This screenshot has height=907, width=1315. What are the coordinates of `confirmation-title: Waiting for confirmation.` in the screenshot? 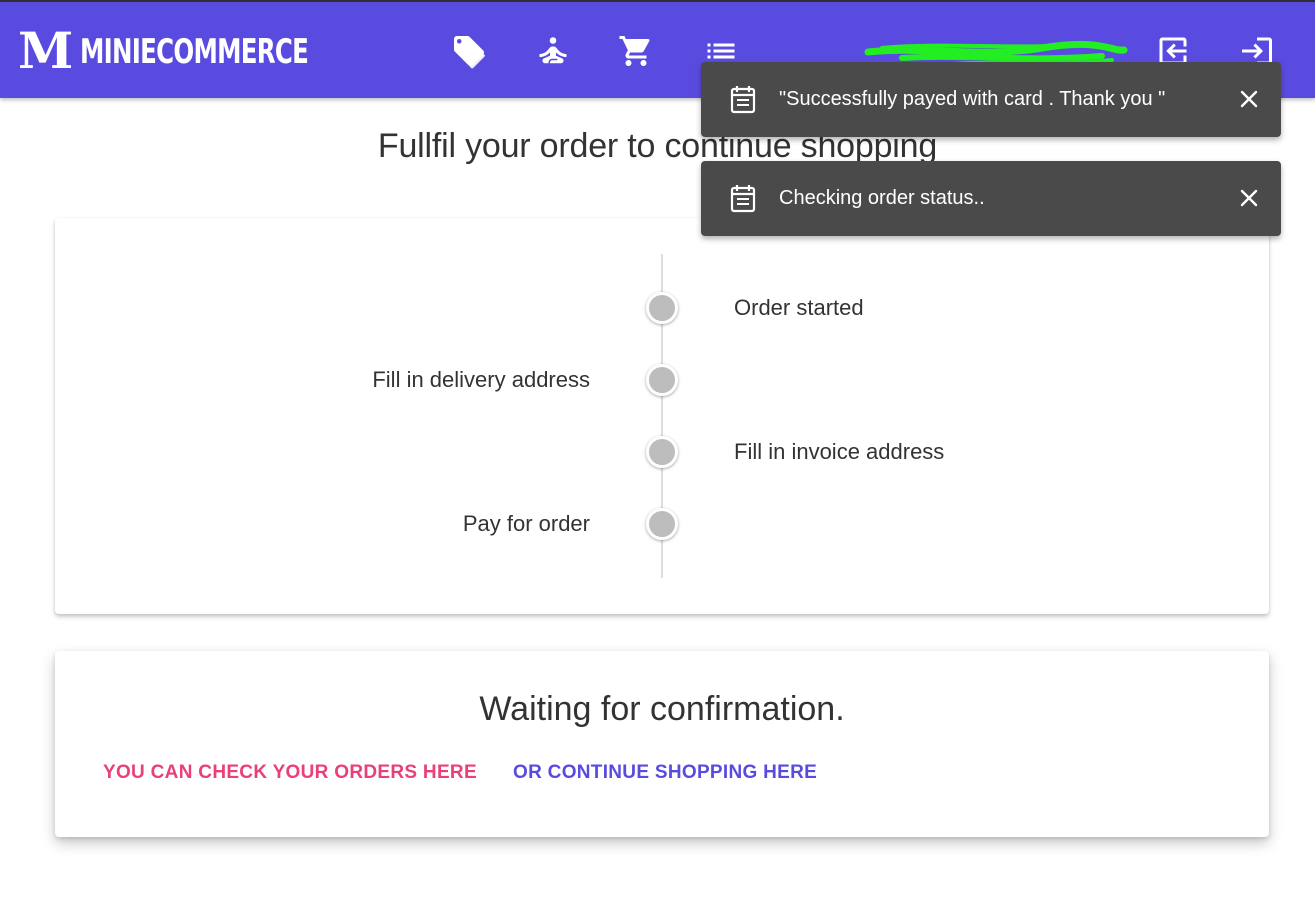 It's located at (662, 709).